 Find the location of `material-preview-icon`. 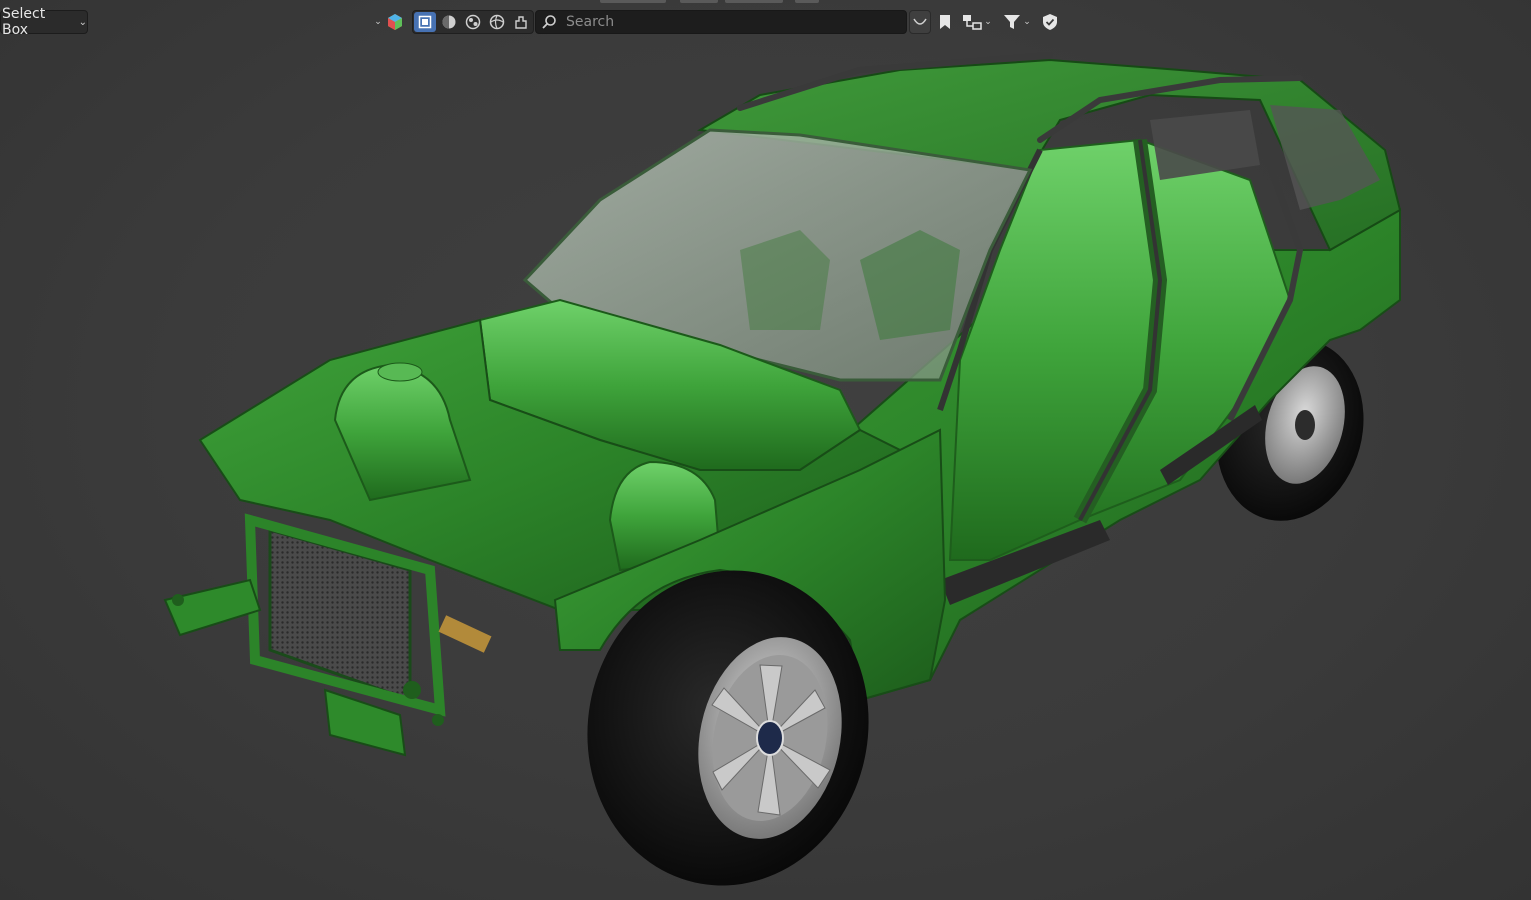

material-preview-icon is located at coordinates (473, 22).